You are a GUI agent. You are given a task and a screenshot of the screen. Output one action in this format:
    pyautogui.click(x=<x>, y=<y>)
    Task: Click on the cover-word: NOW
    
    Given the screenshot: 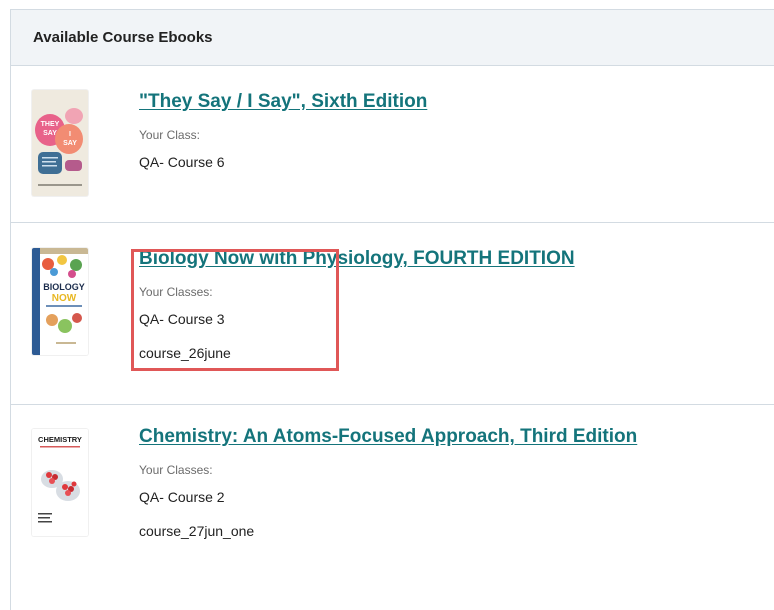 What is the action you would take?
    pyautogui.click(x=64, y=298)
    